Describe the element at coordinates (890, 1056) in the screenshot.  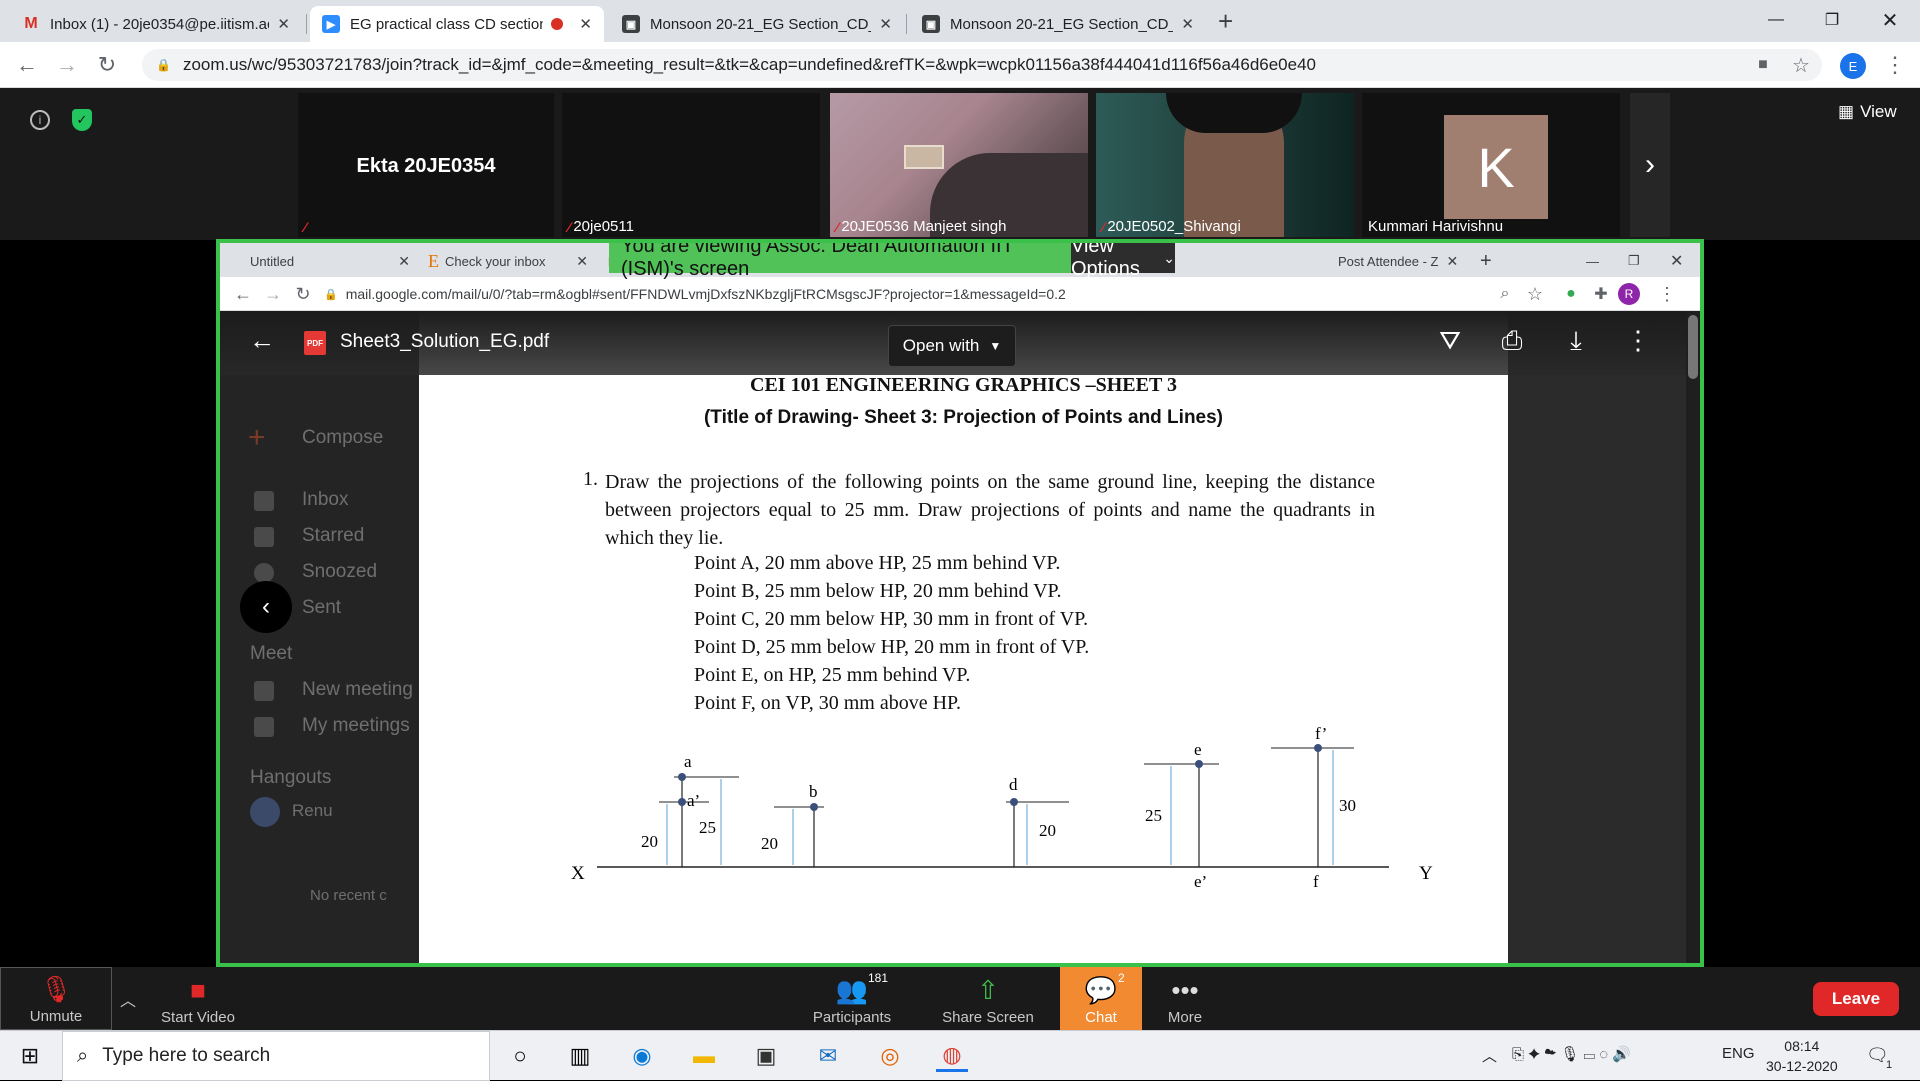
I see `firefox-icon: ◎` at that location.